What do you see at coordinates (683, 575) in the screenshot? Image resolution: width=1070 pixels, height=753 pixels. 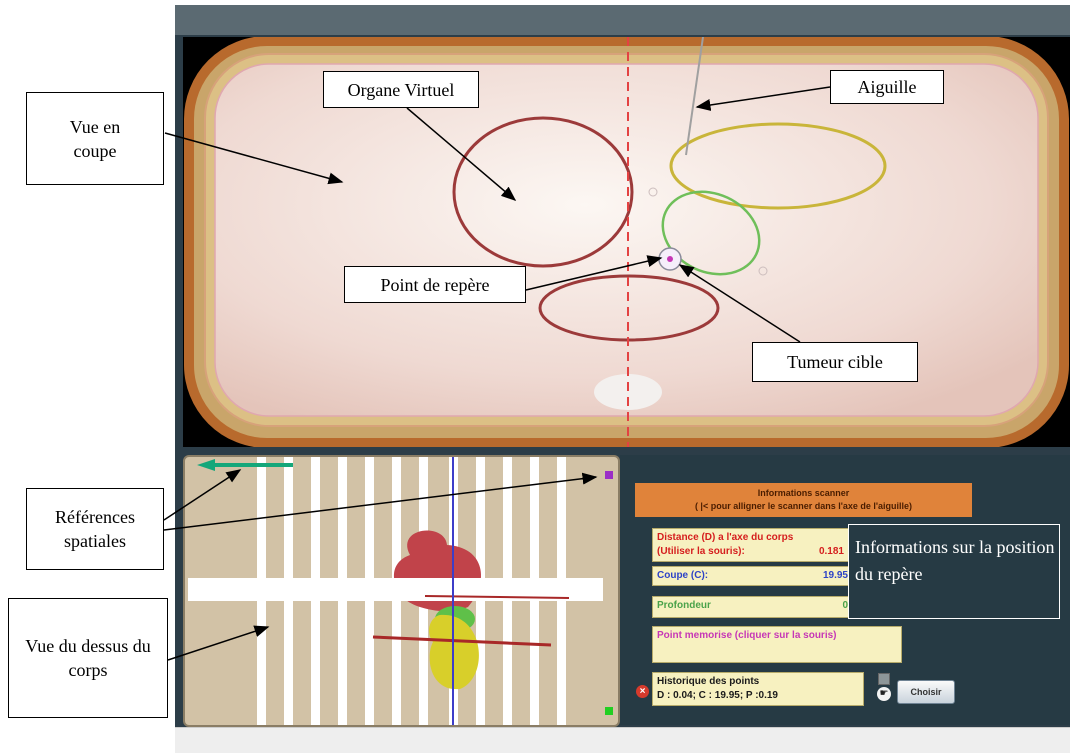 I see `slice-label: Coupe (C):` at bounding box center [683, 575].